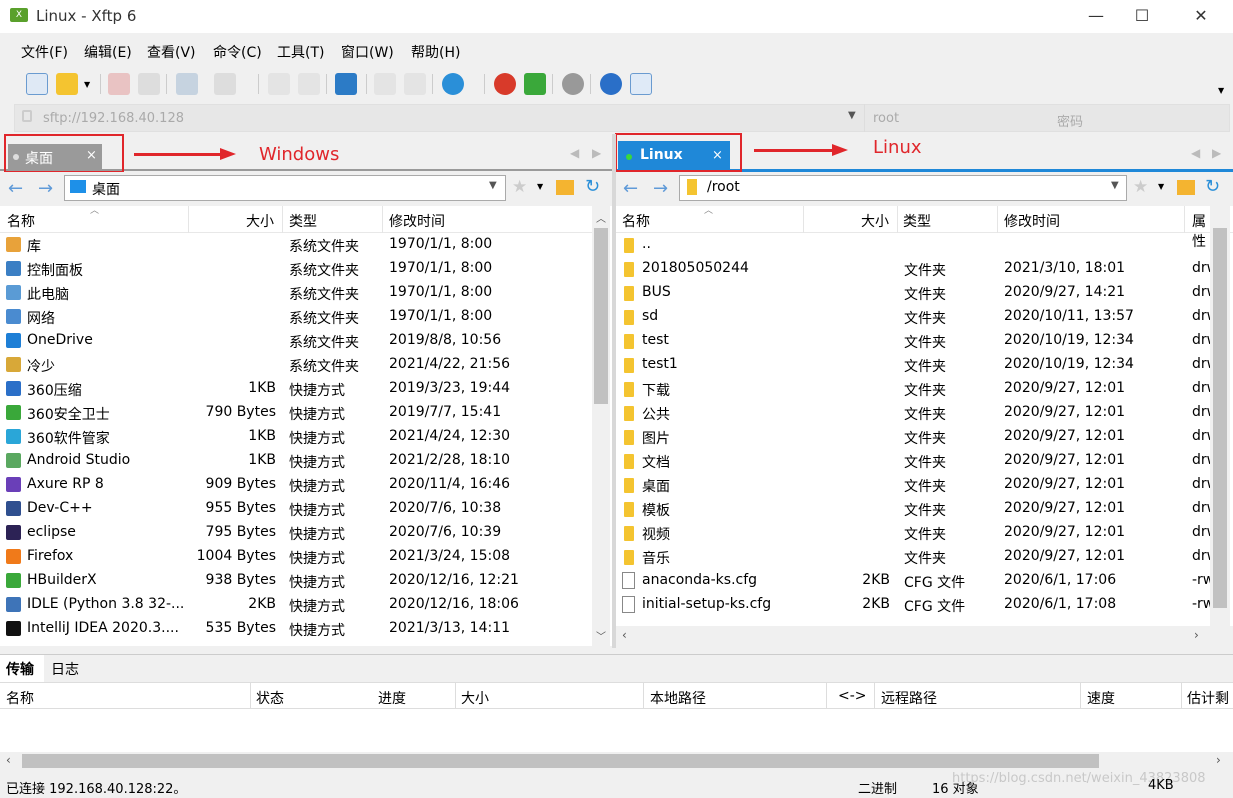 The image size is (1233, 798). What do you see at coordinates (913, 413) in the screenshot?
I see `table-row: 公共 文件夹 2020/9/27, 12:01 drw` at bounding box center [913, 413].